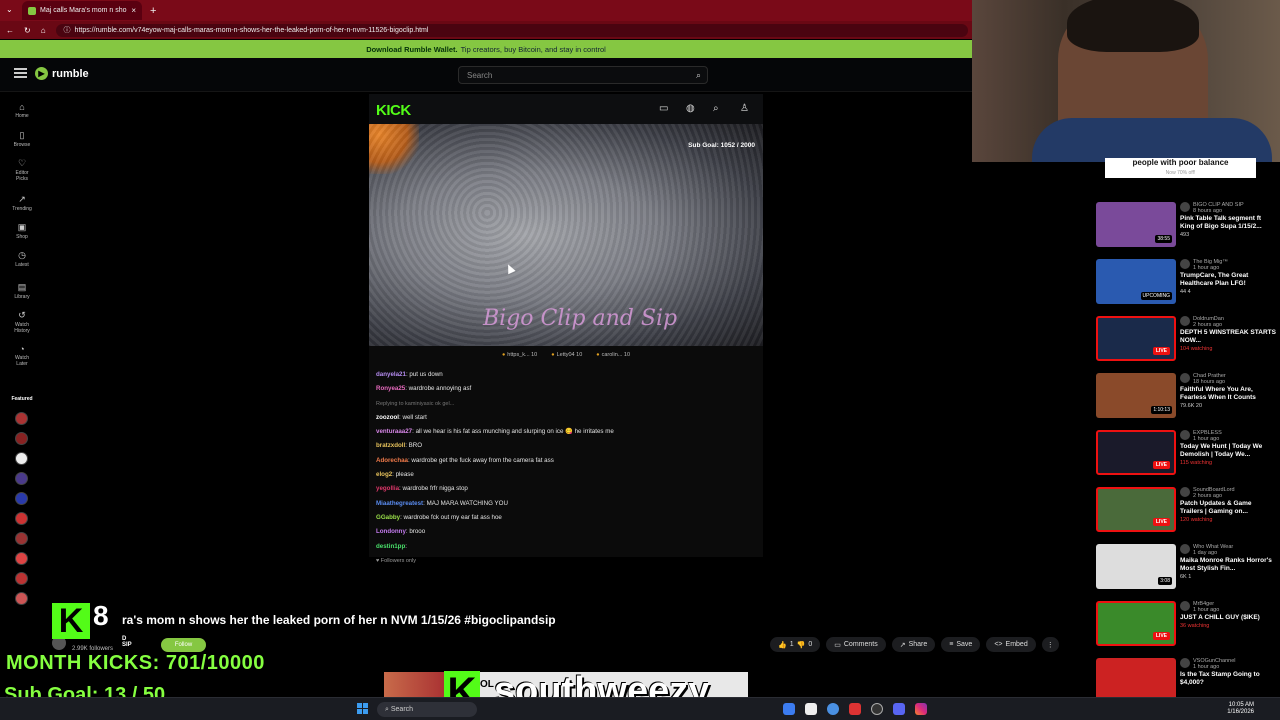  Describe the element at coordinates (899, 709) in the screenshot. I see `discord-icon` at that location.